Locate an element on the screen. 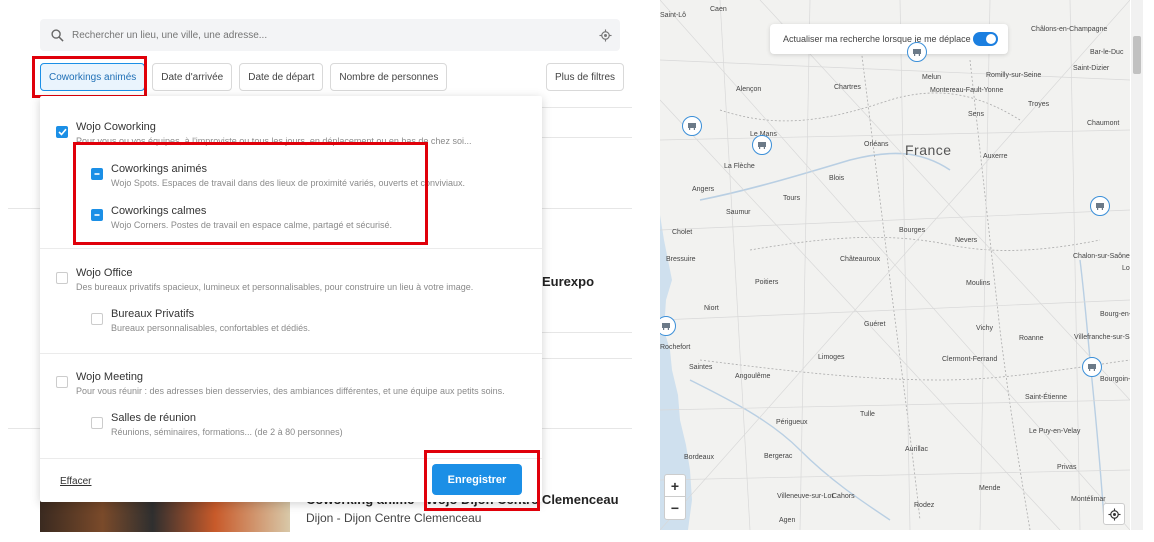 The height and width of the screenshot is (542, 1154). map-label: Périgueux is located at coordinates (792, 422).